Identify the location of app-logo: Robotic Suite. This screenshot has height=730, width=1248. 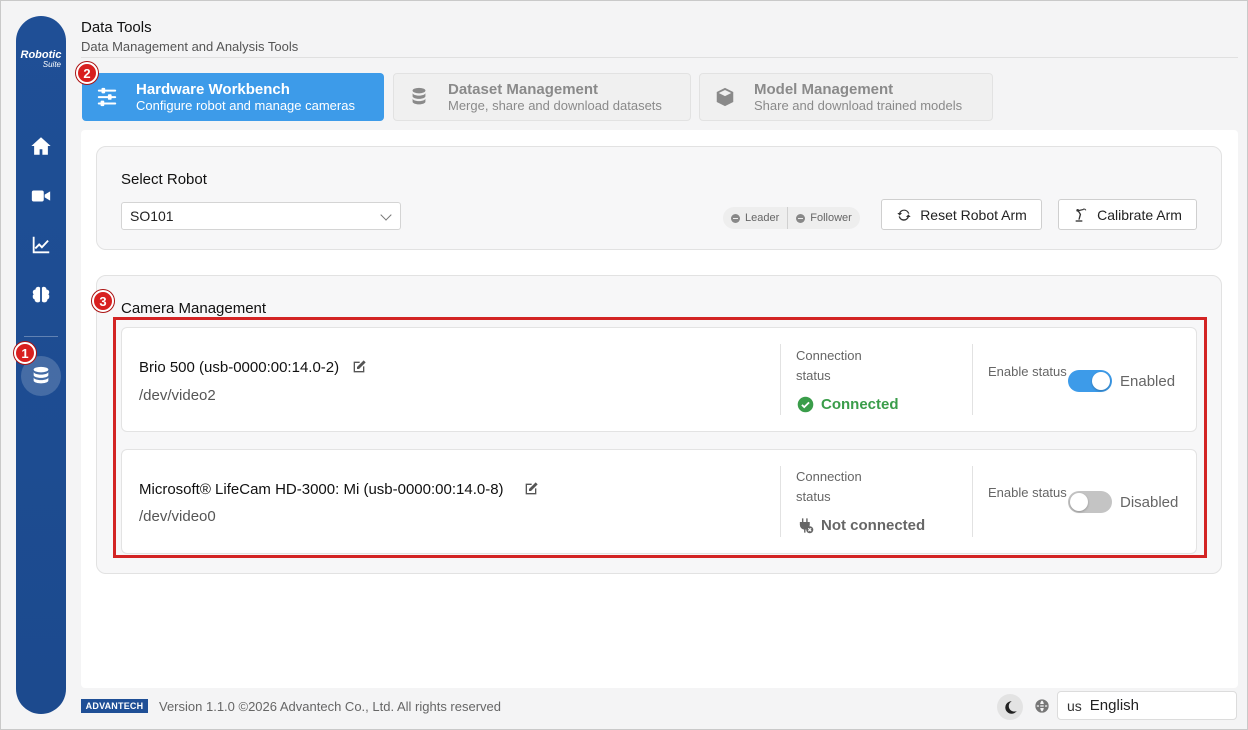
(41, 60).